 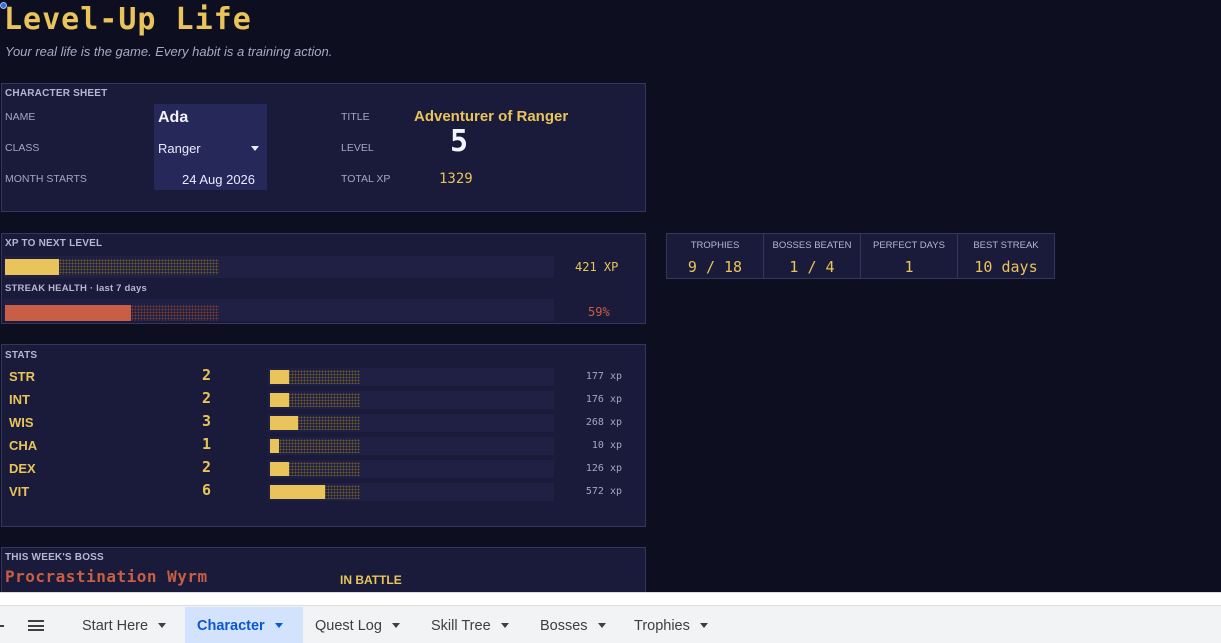 I want to click on stat-name: VIT, so click(x=19, y=491).